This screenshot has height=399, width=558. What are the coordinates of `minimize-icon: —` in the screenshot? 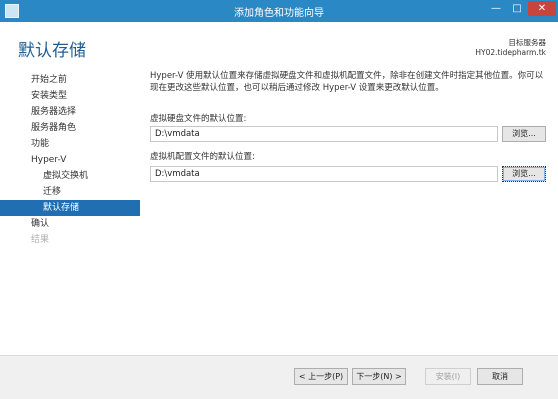 It's located at (496, 8).